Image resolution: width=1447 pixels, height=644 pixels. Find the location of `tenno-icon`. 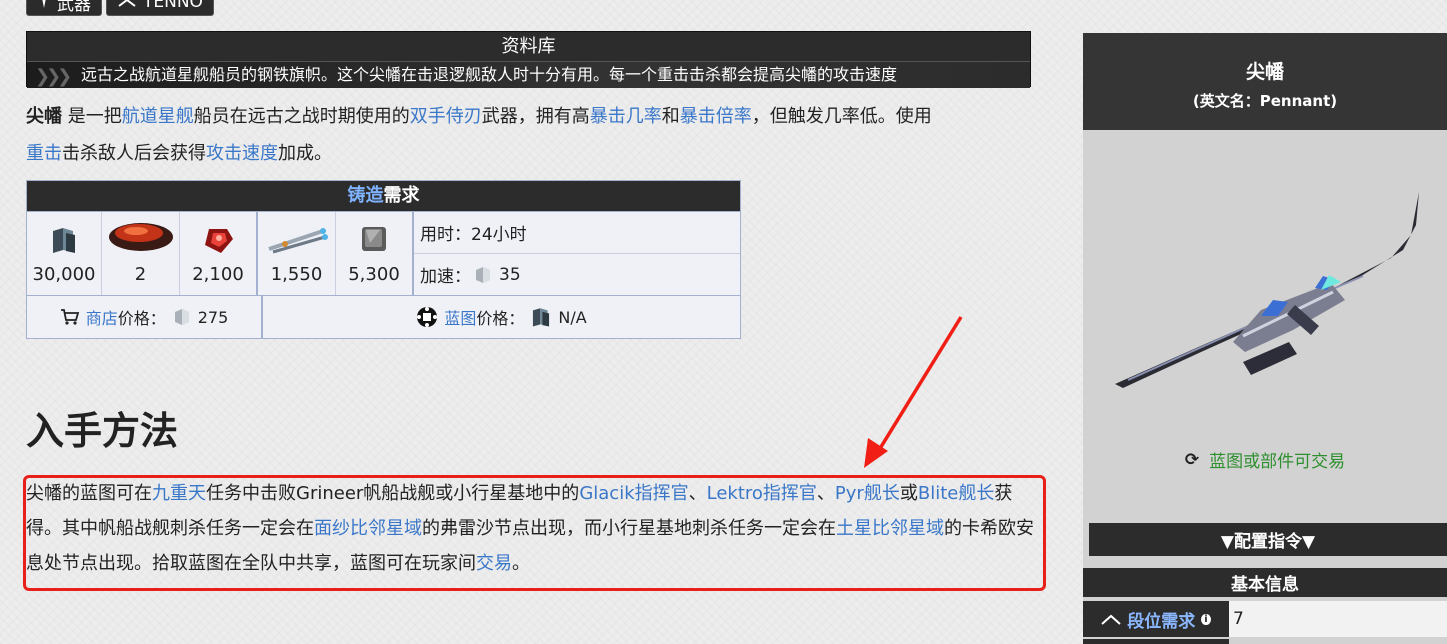

tenno-icon is located at coordinates (127, 6).